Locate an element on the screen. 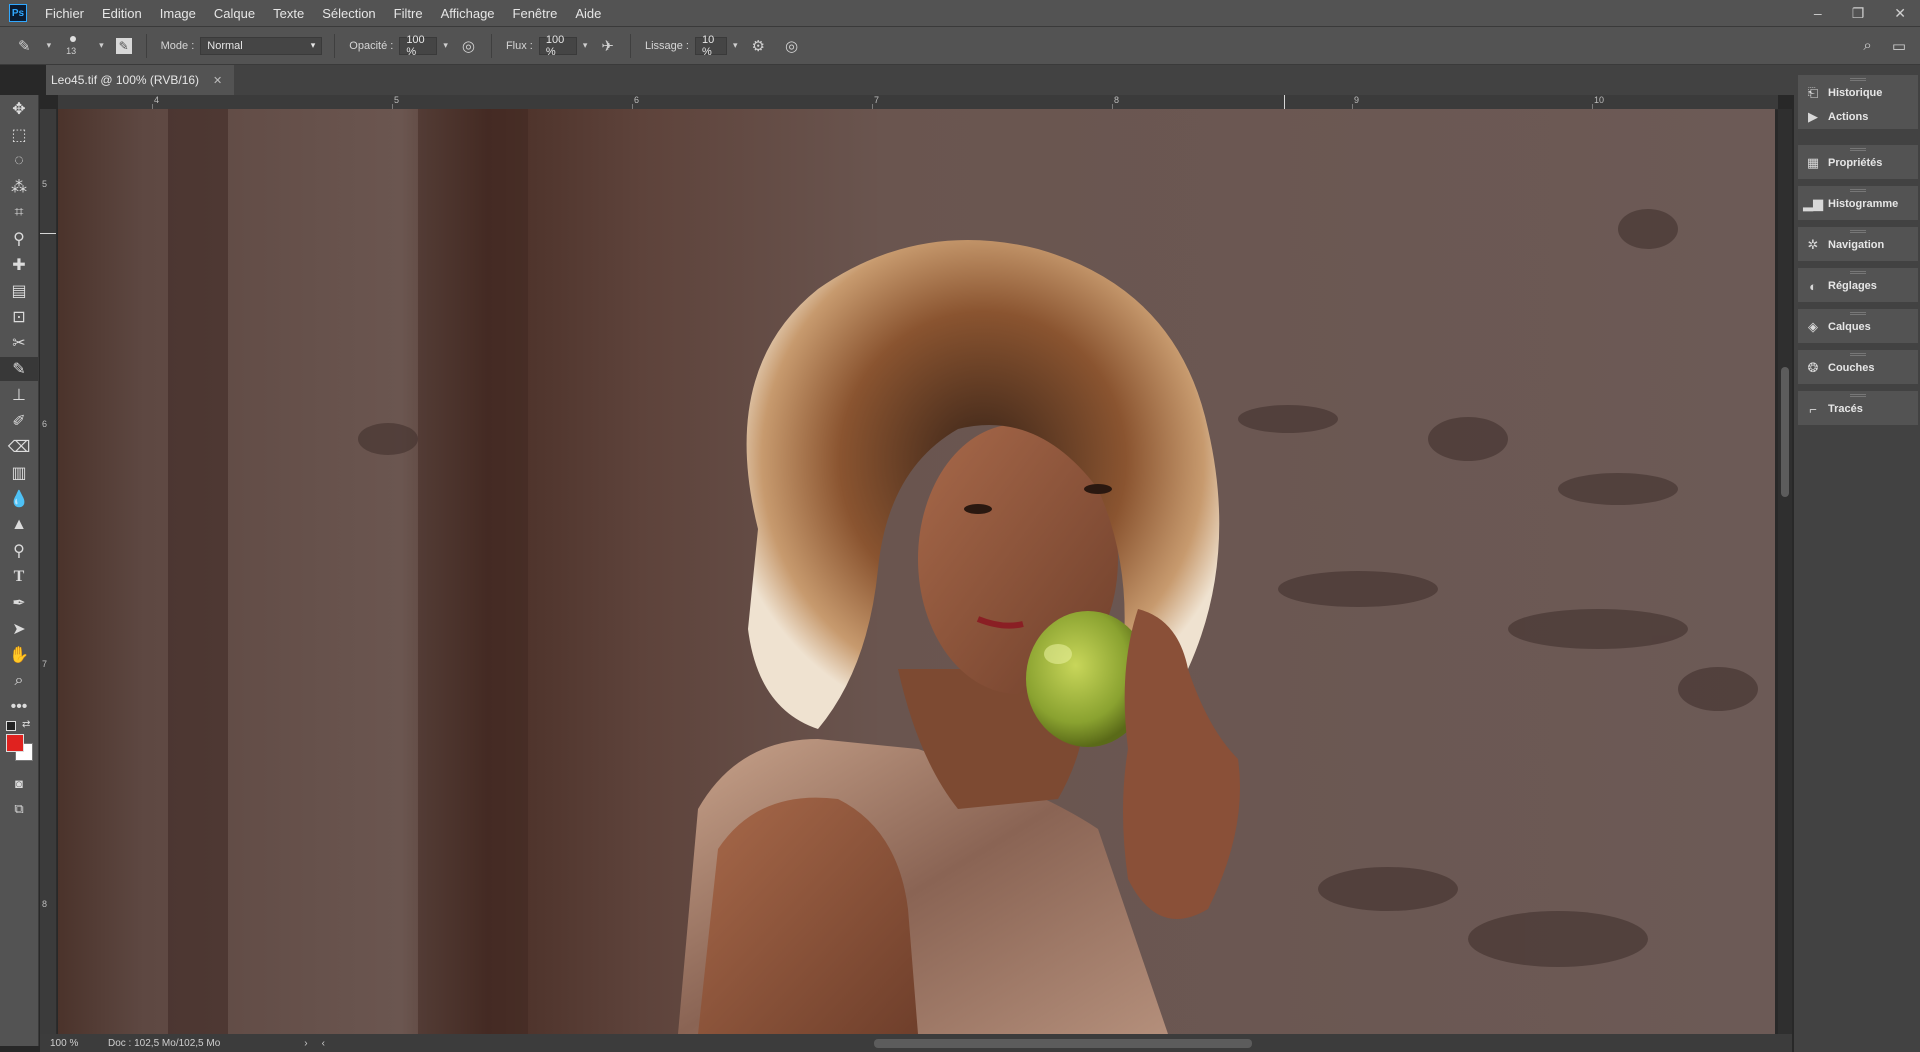 The width and height of the screenshot is (1920, 1052). brush-panel-icon: ✎ is located at coordinates (123, 45).